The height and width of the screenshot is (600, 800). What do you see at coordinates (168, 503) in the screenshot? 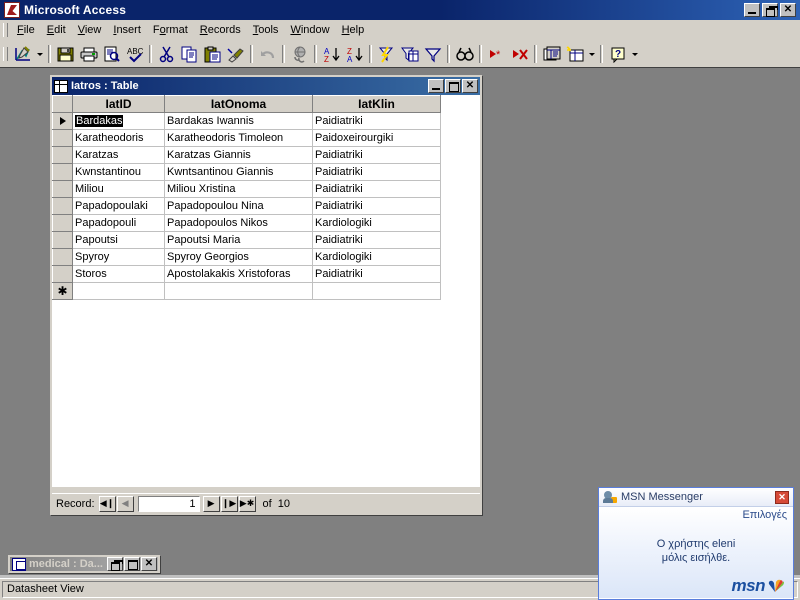
I see `current-record-input: 1` at bounding box center [168, 503].